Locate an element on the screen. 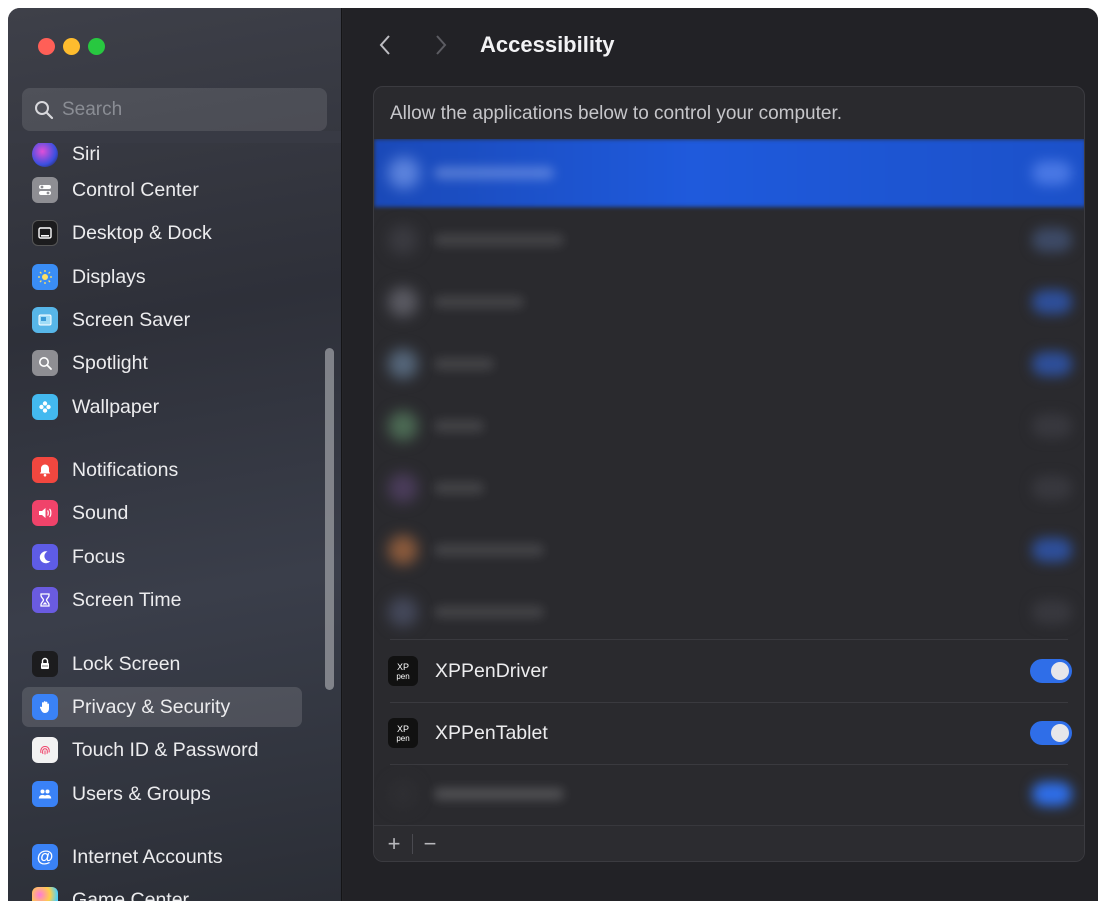 Image resolution: width=1105 pixels, height=901 pixels. add-app-button: + is located at coordinates (394, 844).